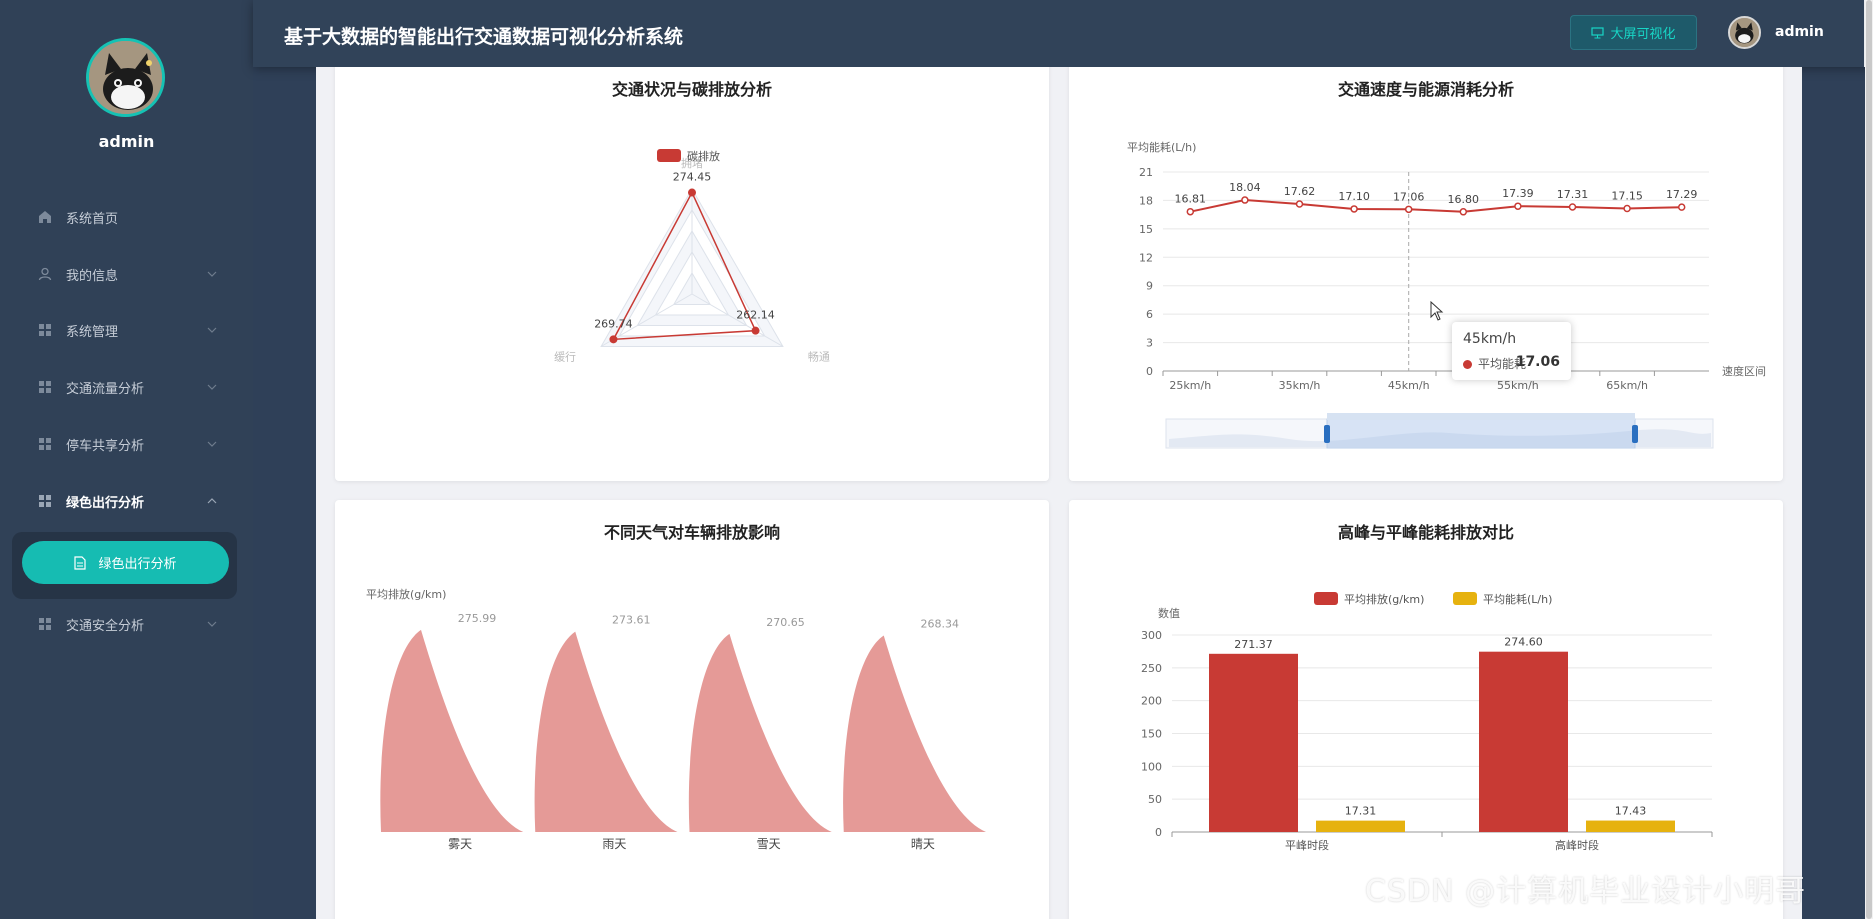  What do you see at coordinates (460, 844) in the screenshot?
I see `x-tick-label: 雾天` at bounding box center [460, 844].